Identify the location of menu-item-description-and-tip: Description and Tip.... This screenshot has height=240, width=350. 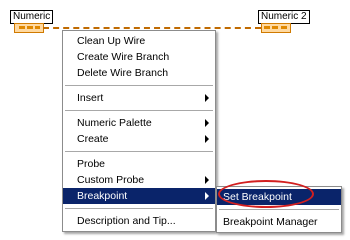
(139, 221).